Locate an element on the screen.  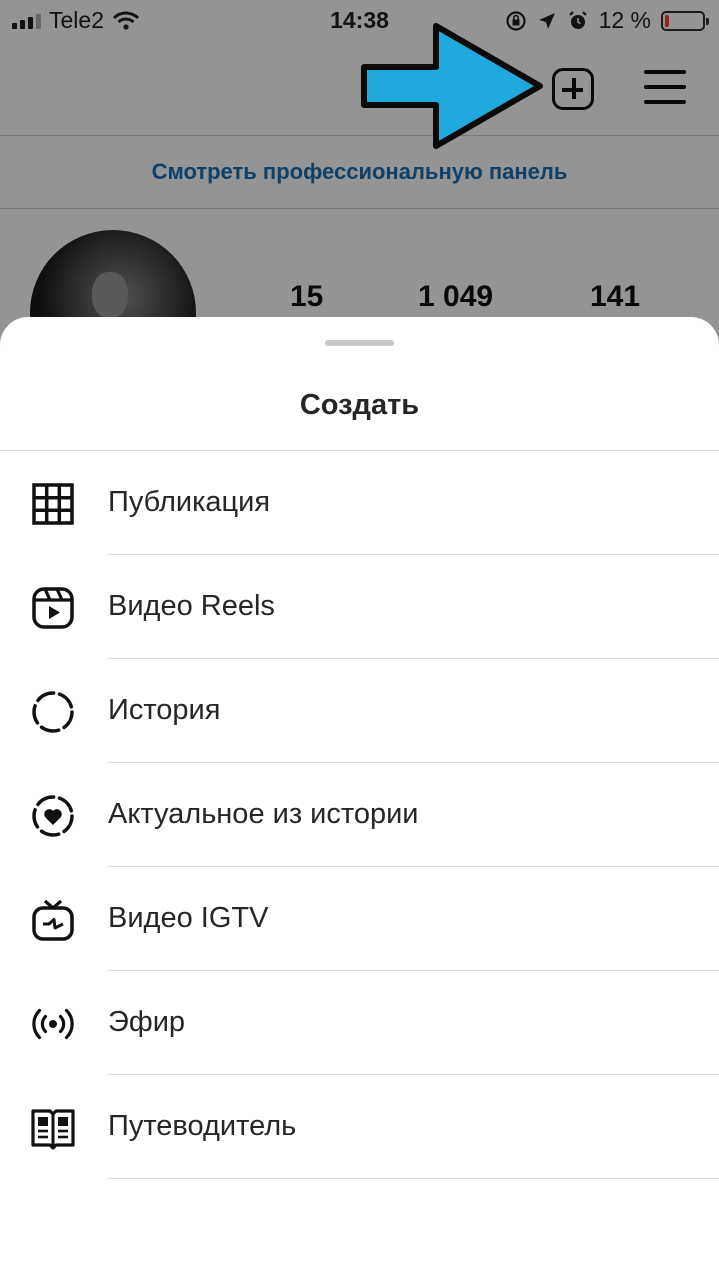
grid-icon is located at coordinates (53, 504).